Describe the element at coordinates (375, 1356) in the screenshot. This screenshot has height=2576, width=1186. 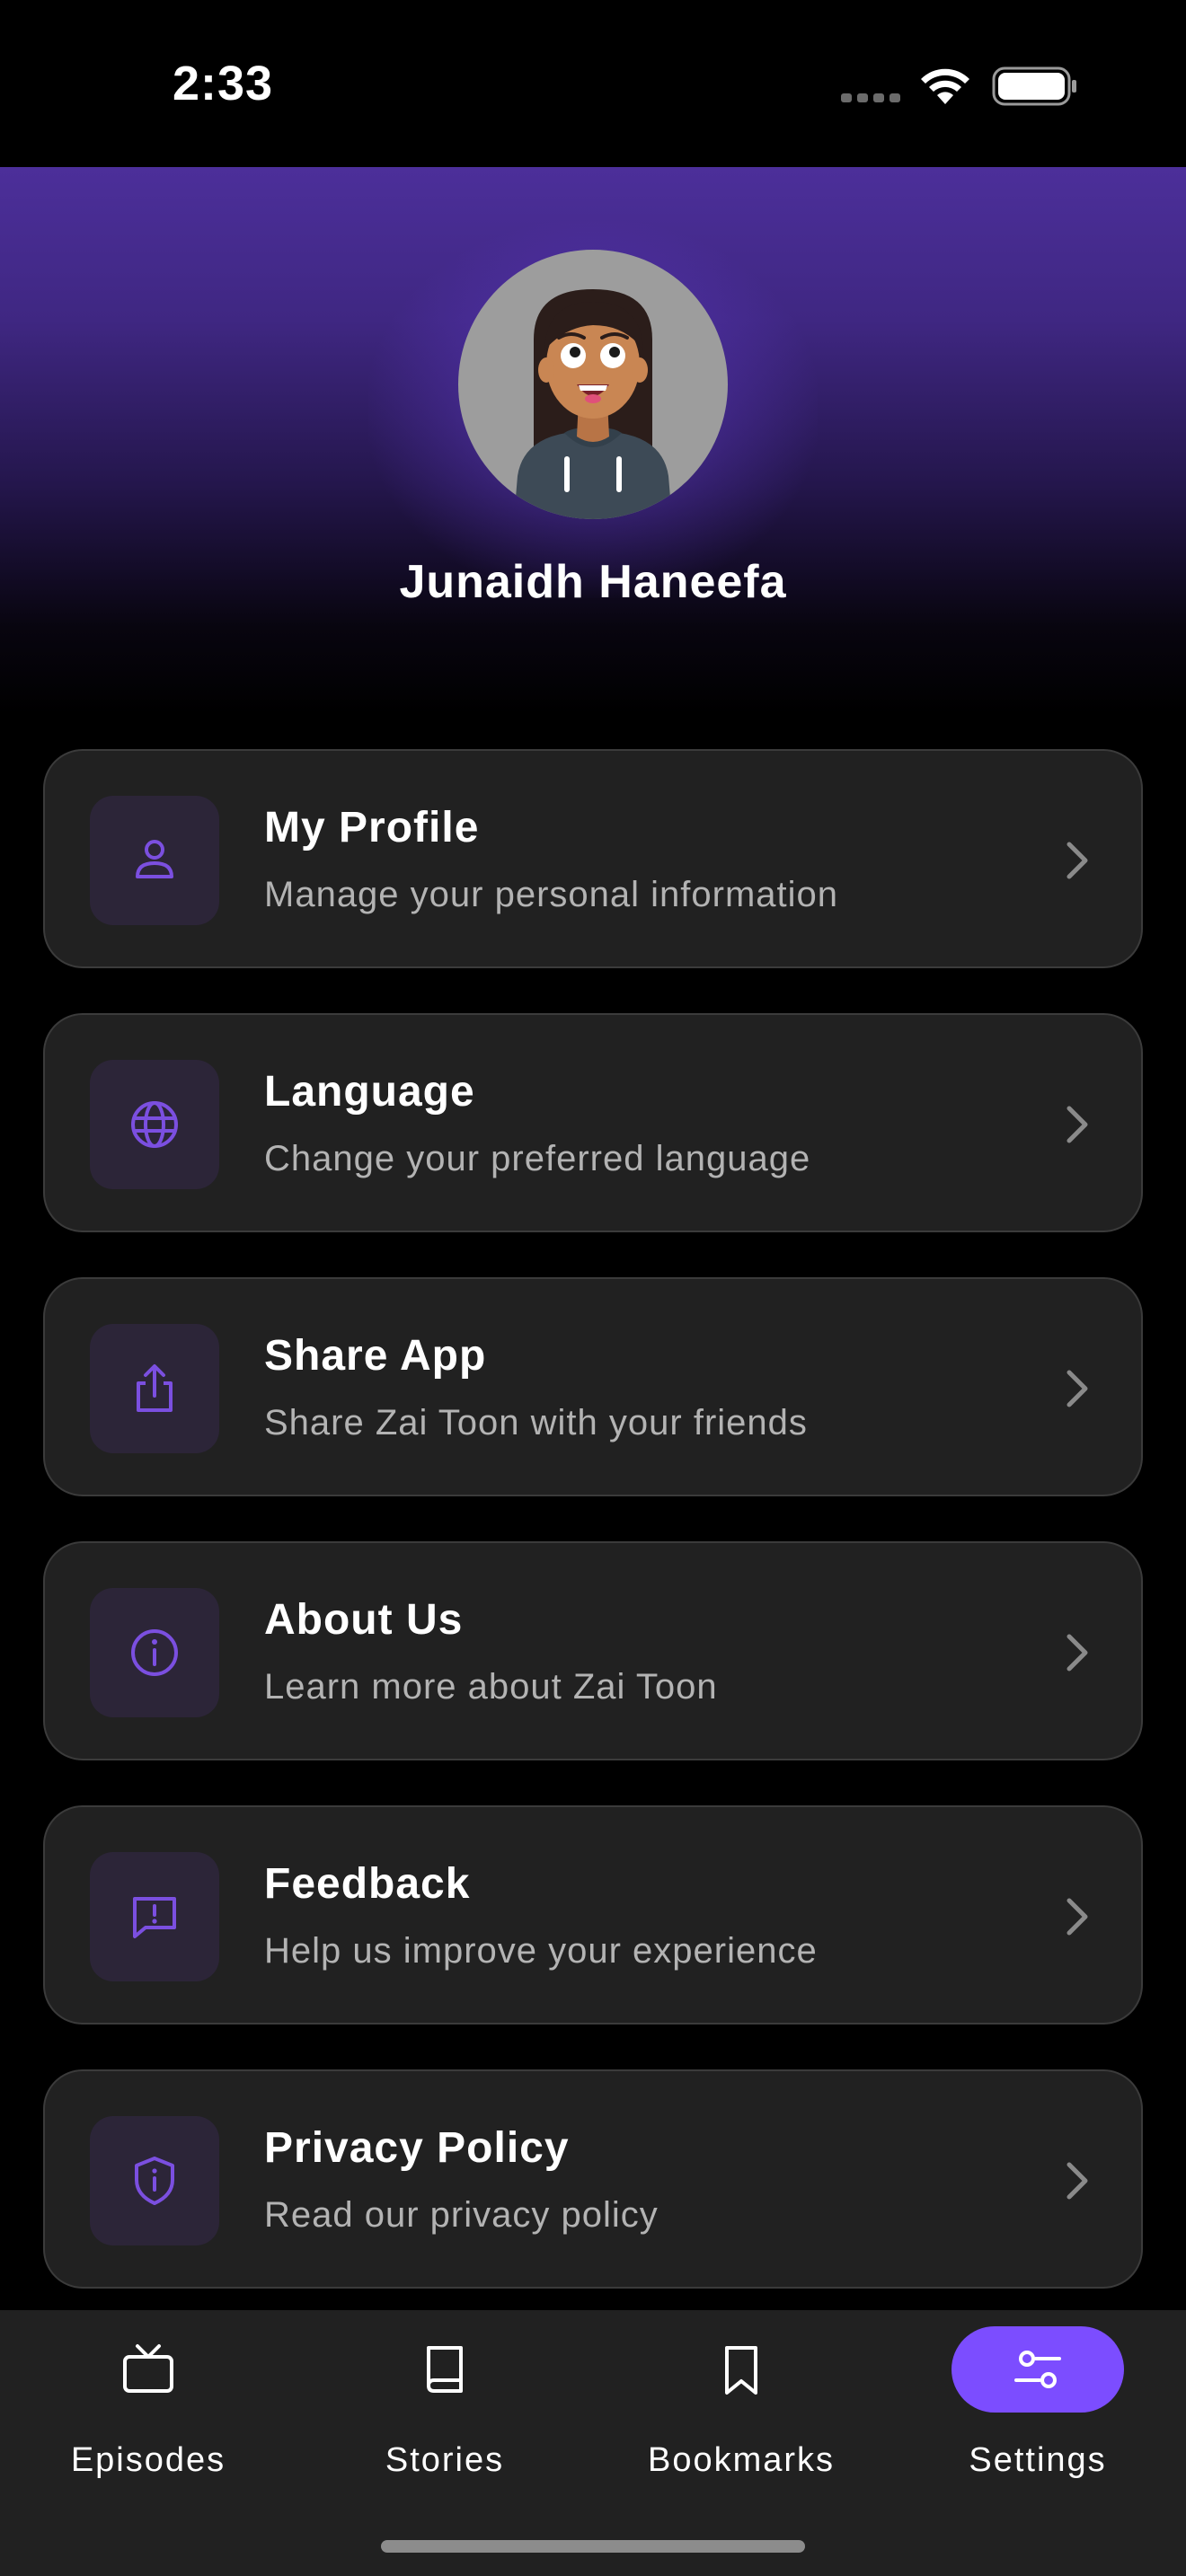
I see `menu-title: Share App` at that location.